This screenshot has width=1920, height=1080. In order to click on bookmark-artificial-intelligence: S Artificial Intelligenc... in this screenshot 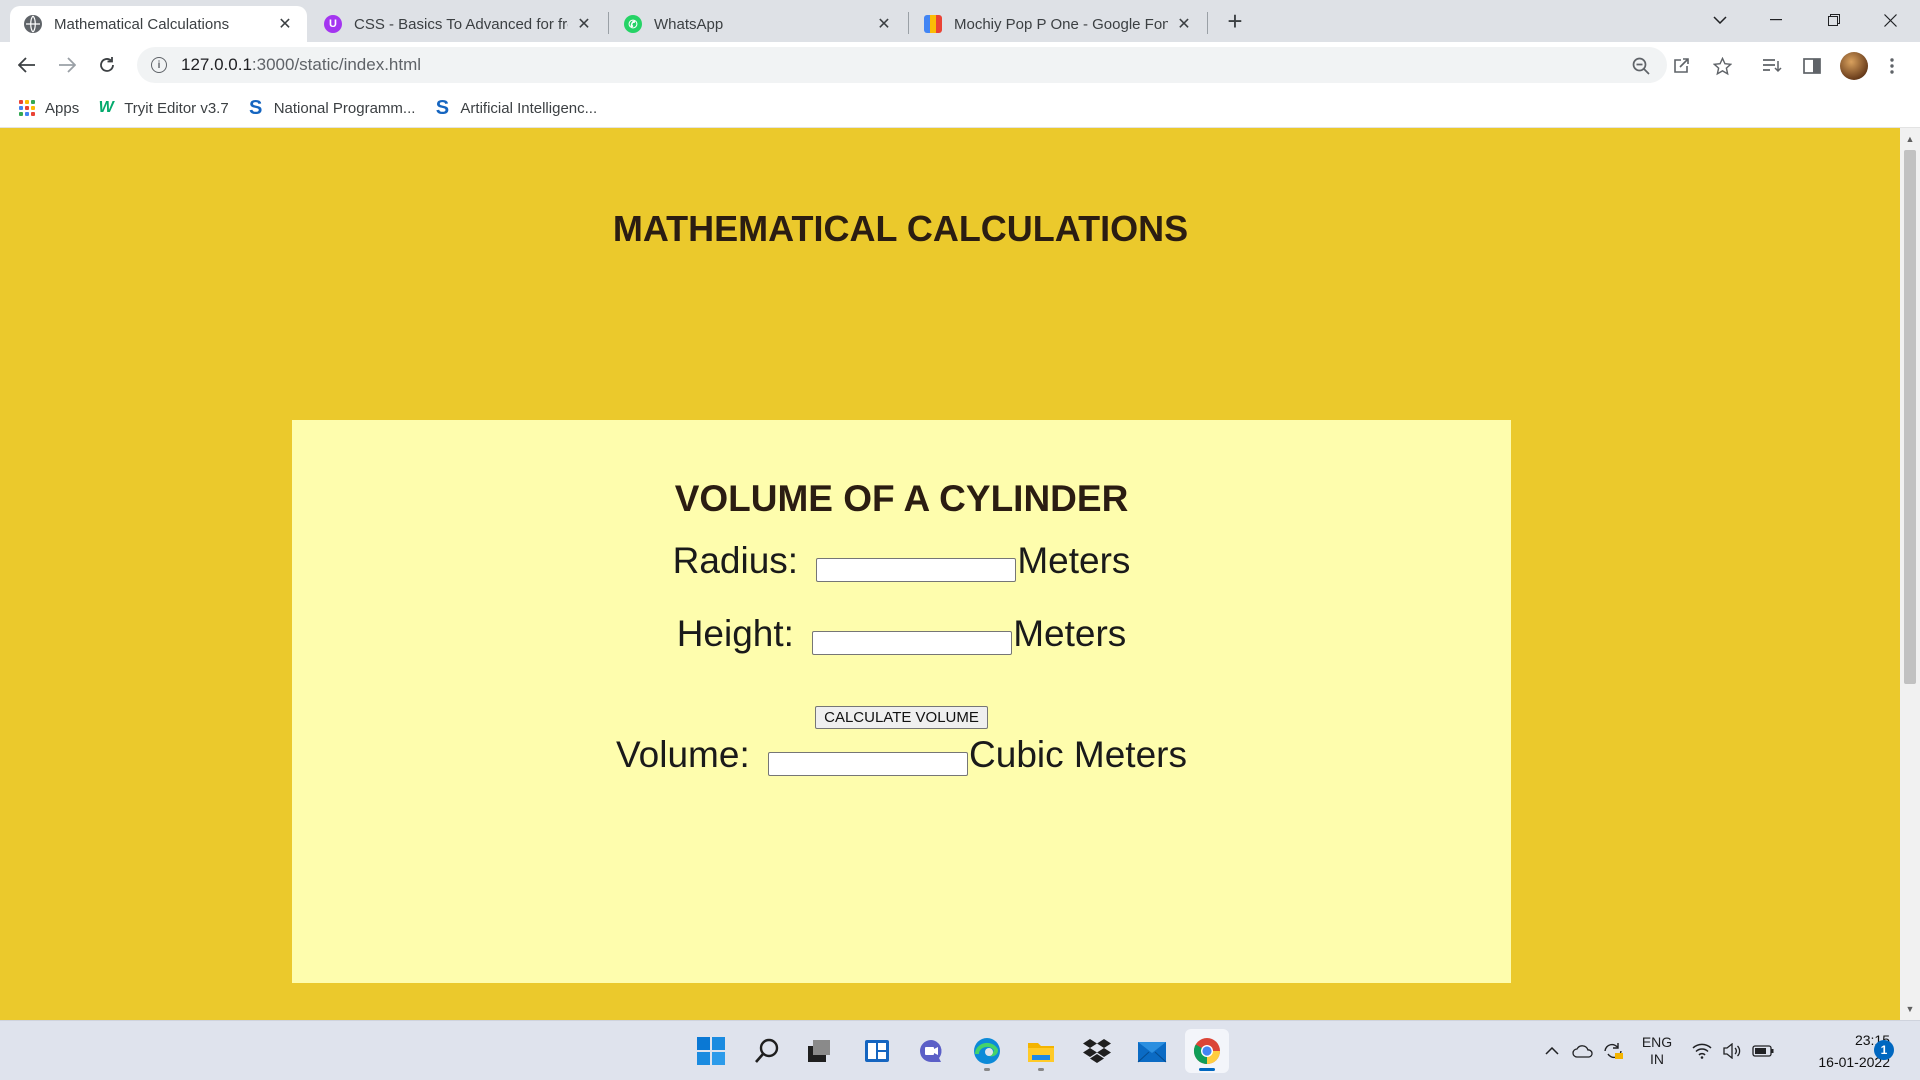, I will do `click(515, 107)`.